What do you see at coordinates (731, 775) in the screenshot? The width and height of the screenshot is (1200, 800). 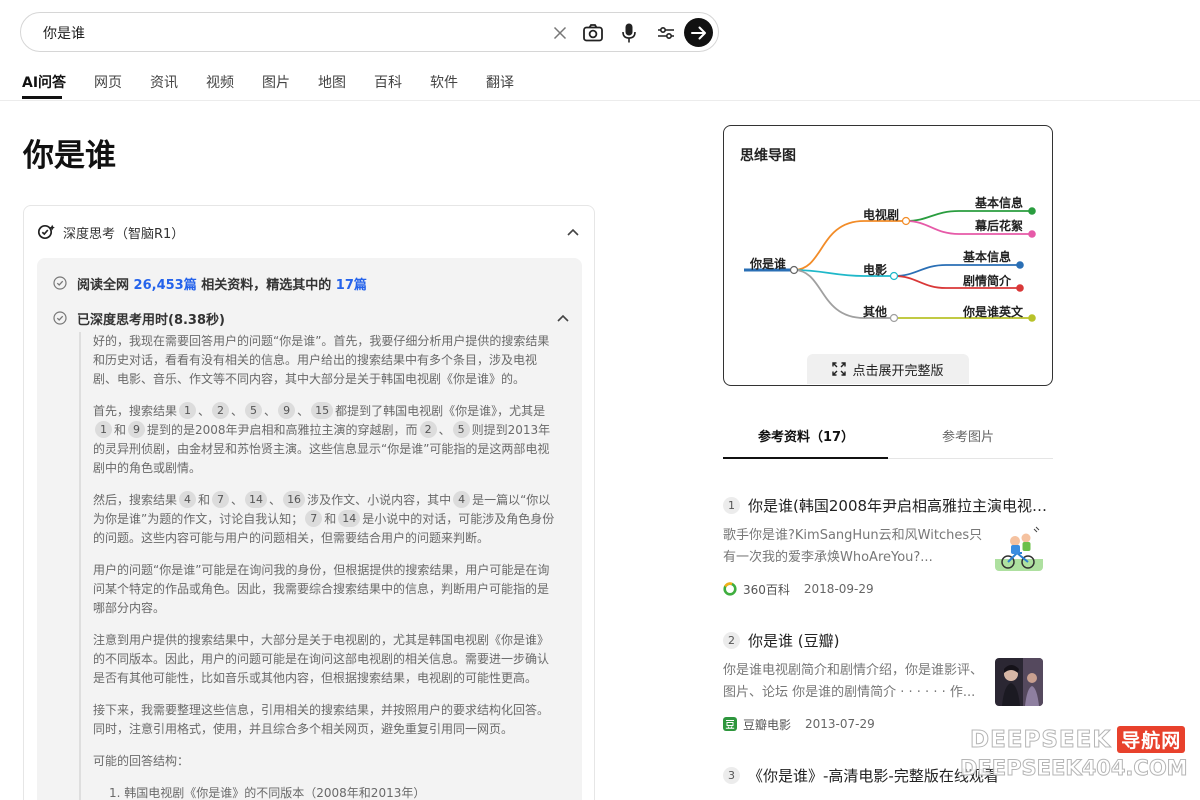 I see `reference-number: 3` at bounding box center [731, 775].